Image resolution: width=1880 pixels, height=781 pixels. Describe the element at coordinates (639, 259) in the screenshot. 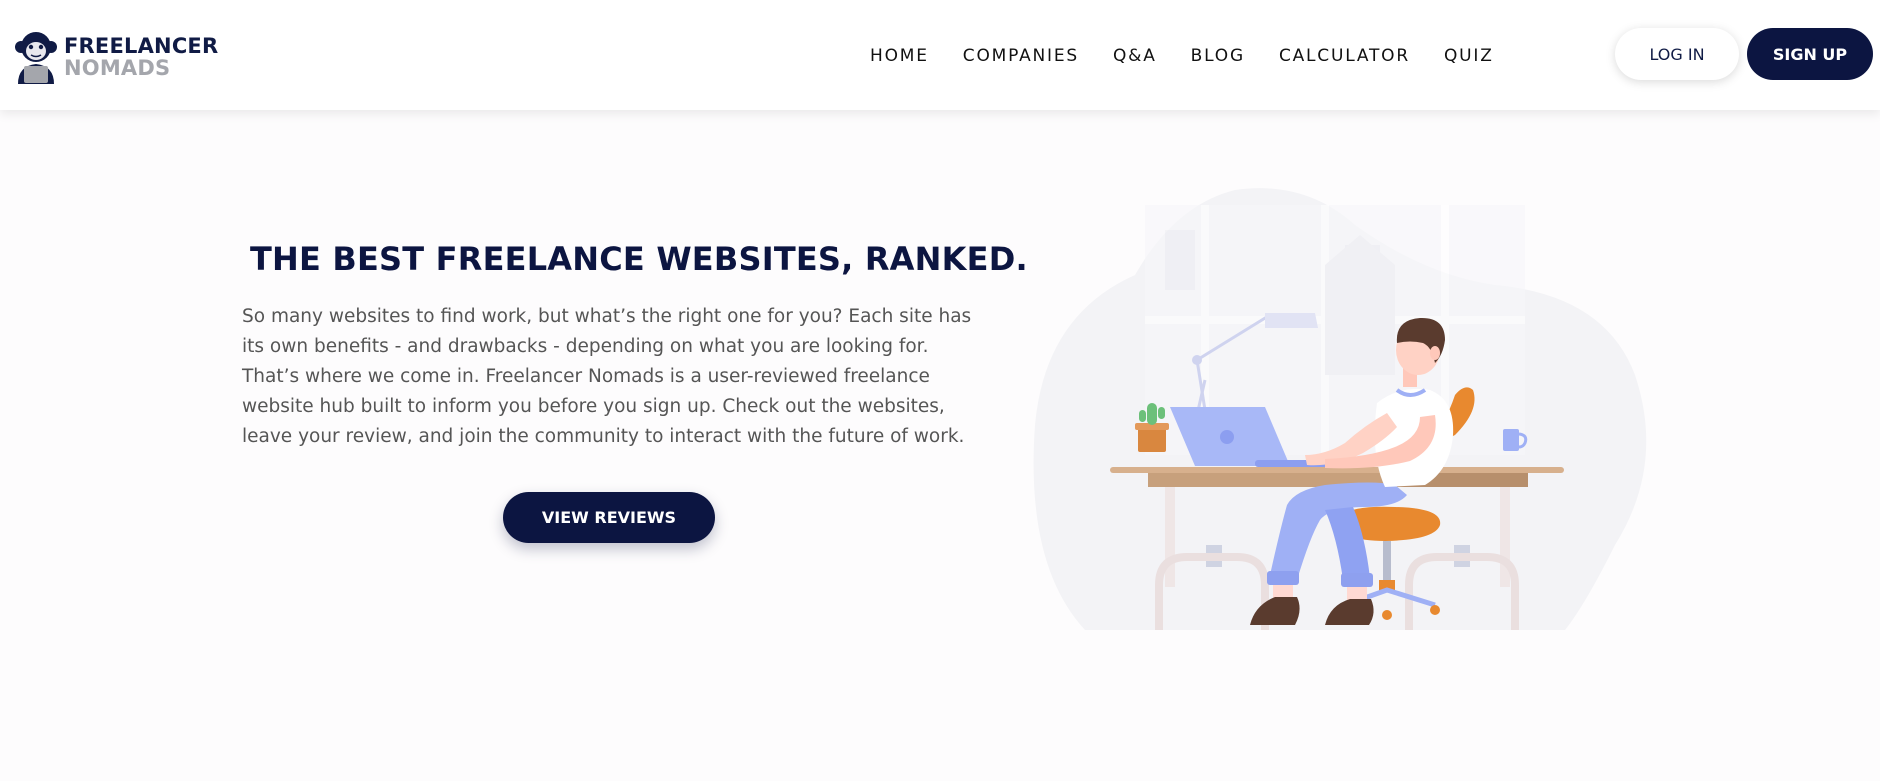

I see `hero-title: THE BEST FREELANCE WEBSITES, RANKED.` at that location.